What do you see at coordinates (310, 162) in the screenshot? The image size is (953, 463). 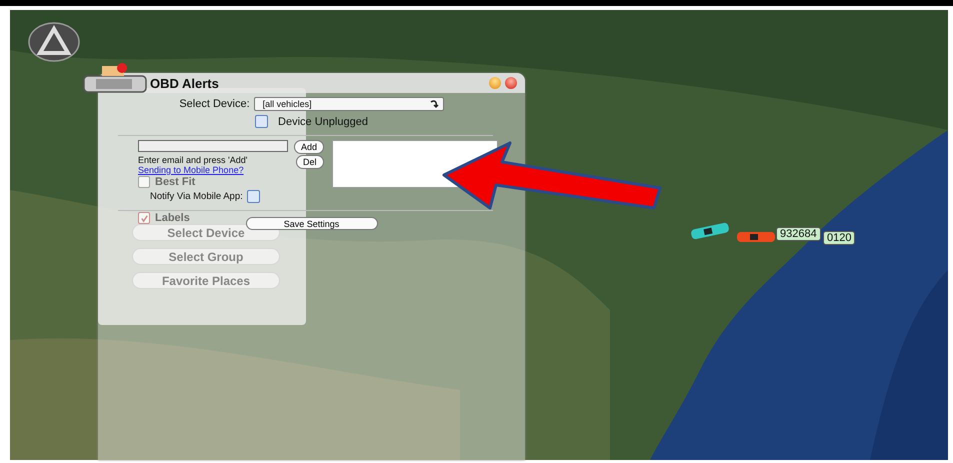 I see `delete-button: Del` at bounding box center [310, 162].